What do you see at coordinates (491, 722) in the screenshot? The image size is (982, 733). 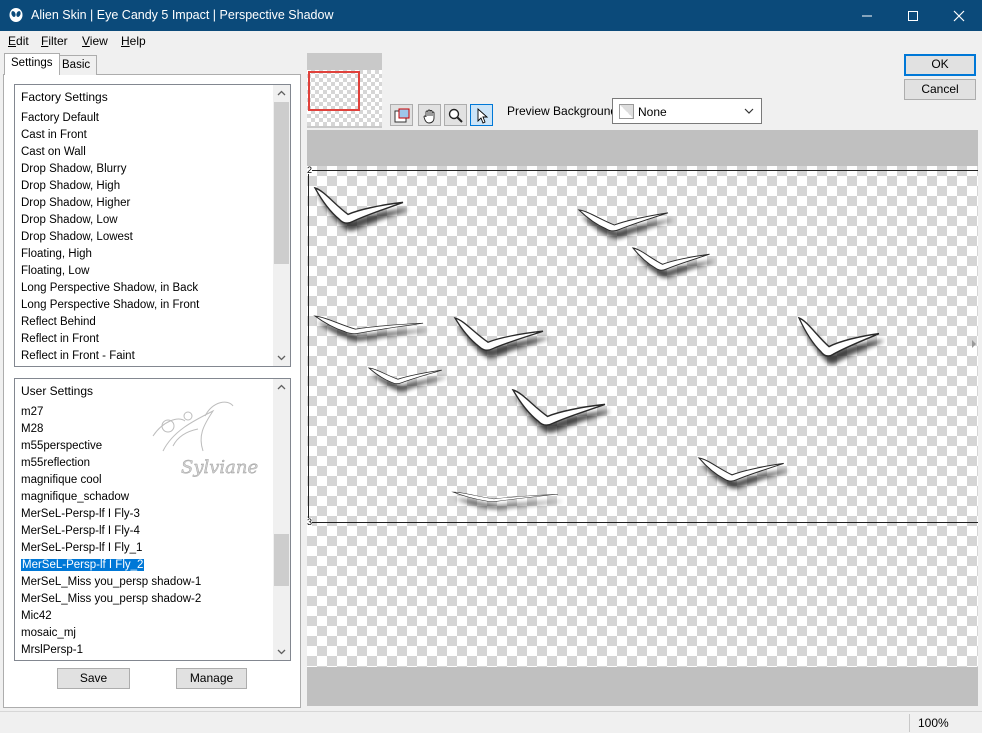 I see `status-bar: 100%` at bounding box center [491, 722].